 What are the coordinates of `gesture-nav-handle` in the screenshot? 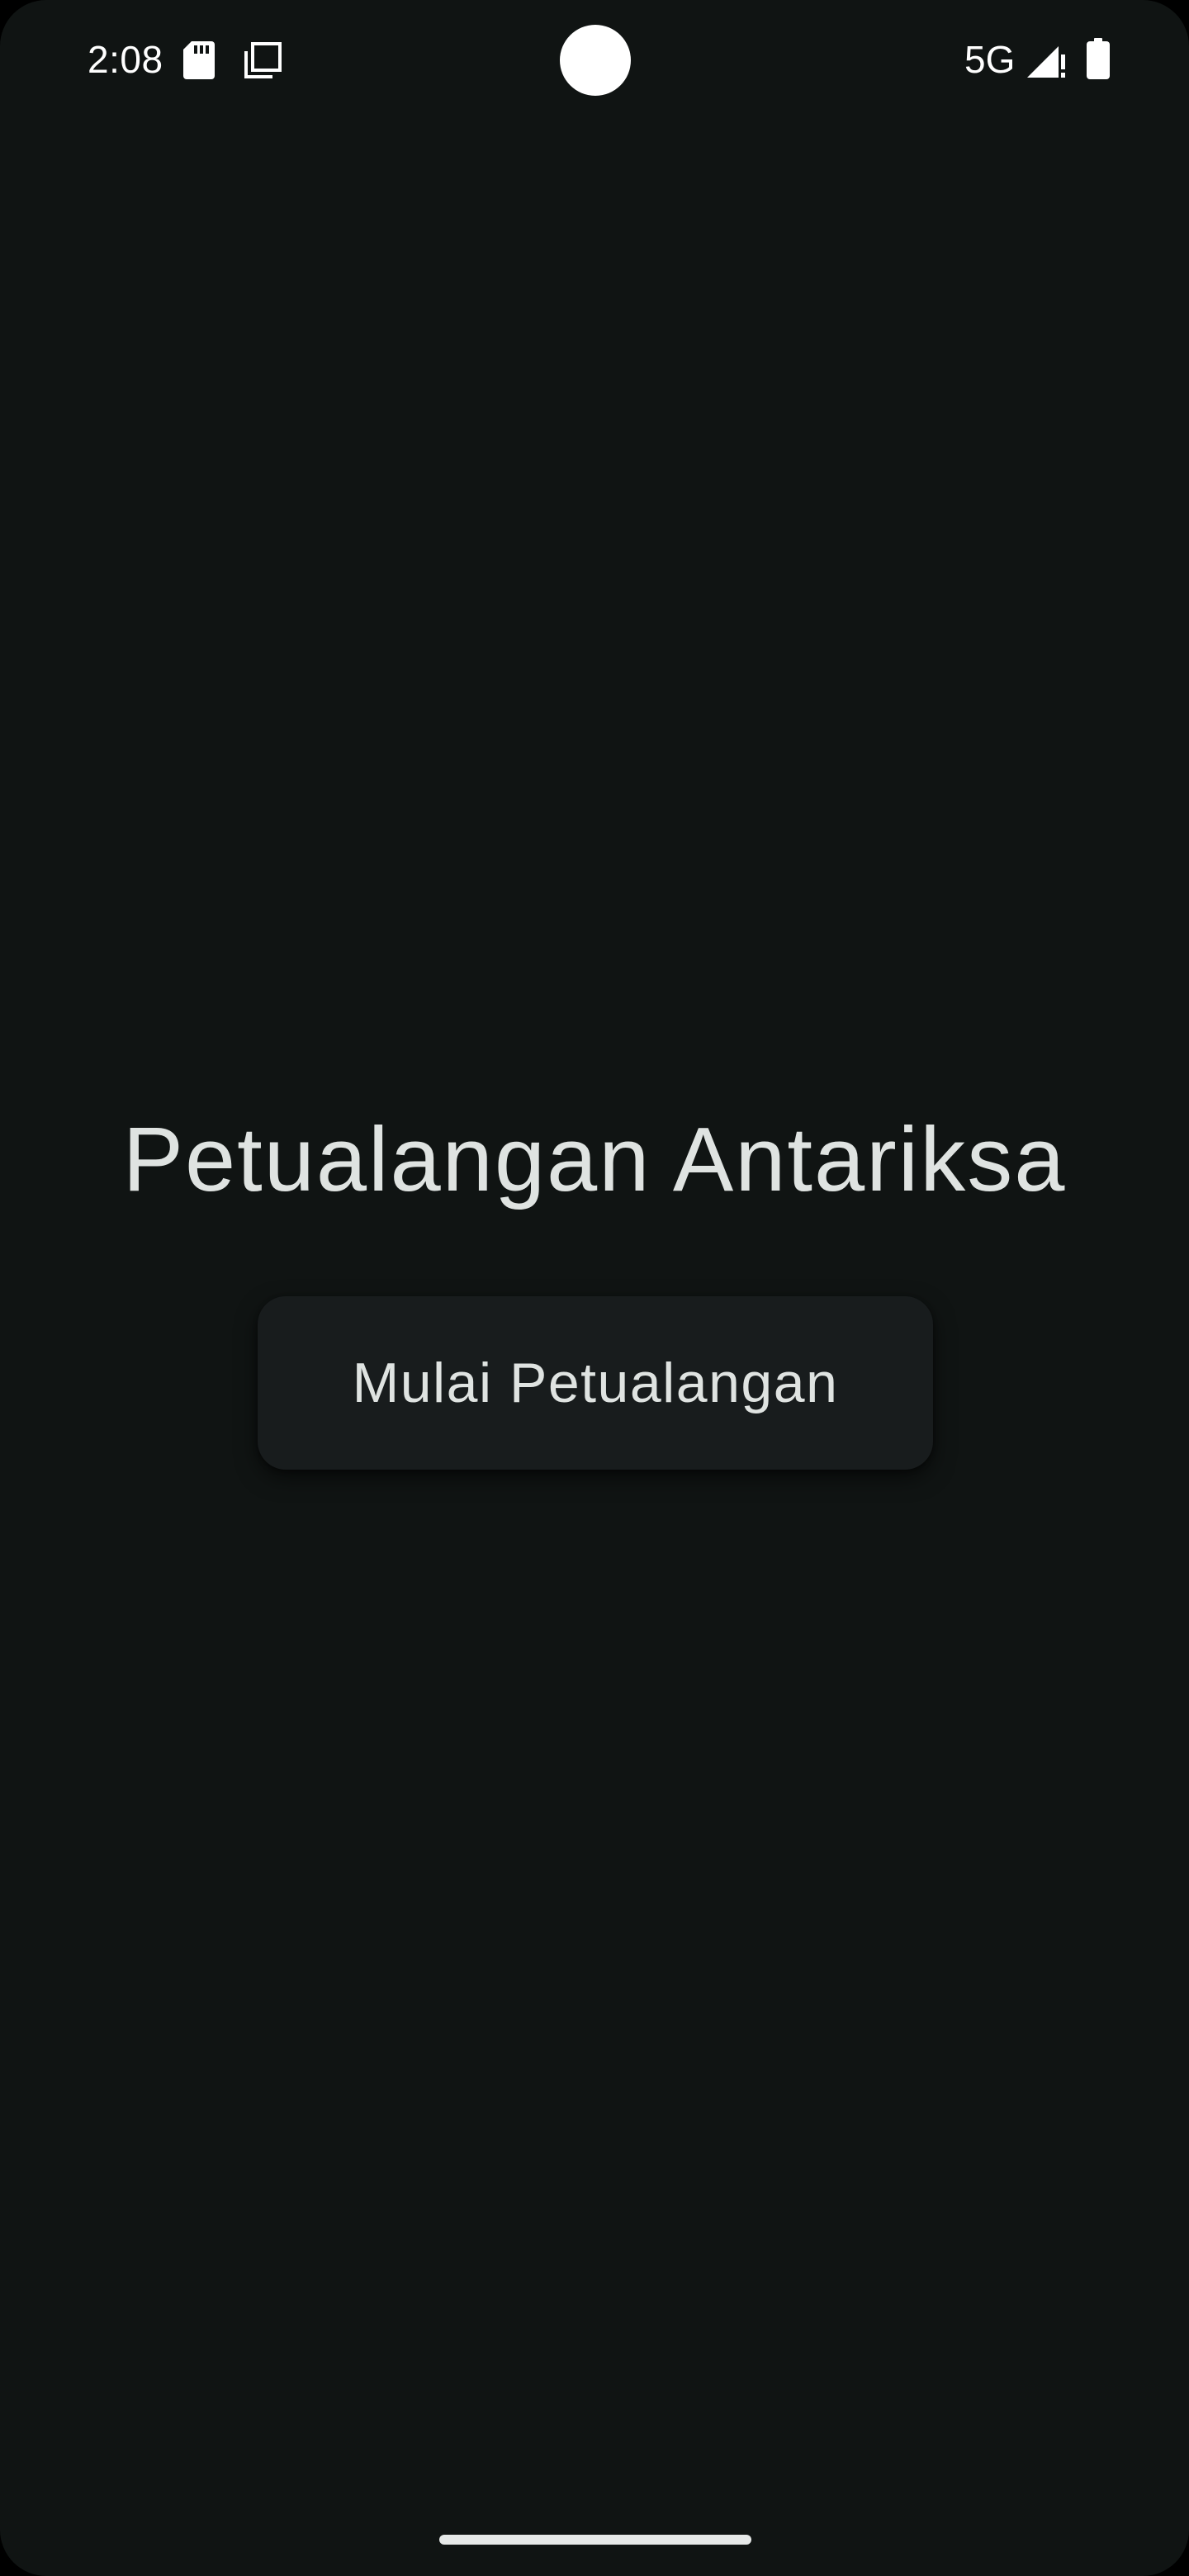 It's located at (595, 2540).